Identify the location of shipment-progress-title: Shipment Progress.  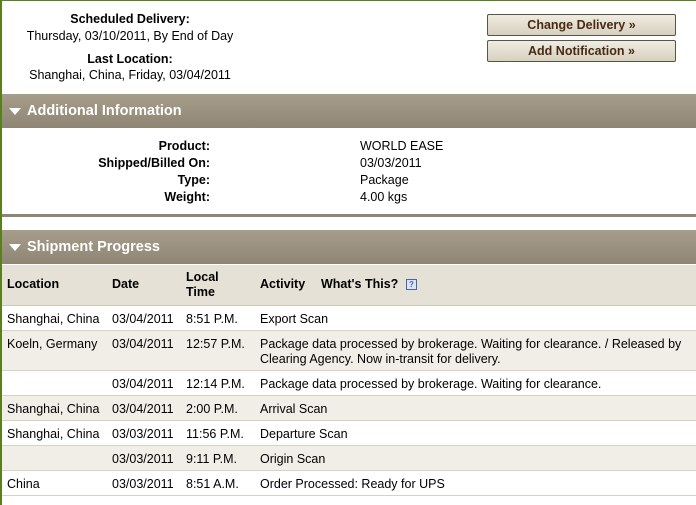
(93, 247).